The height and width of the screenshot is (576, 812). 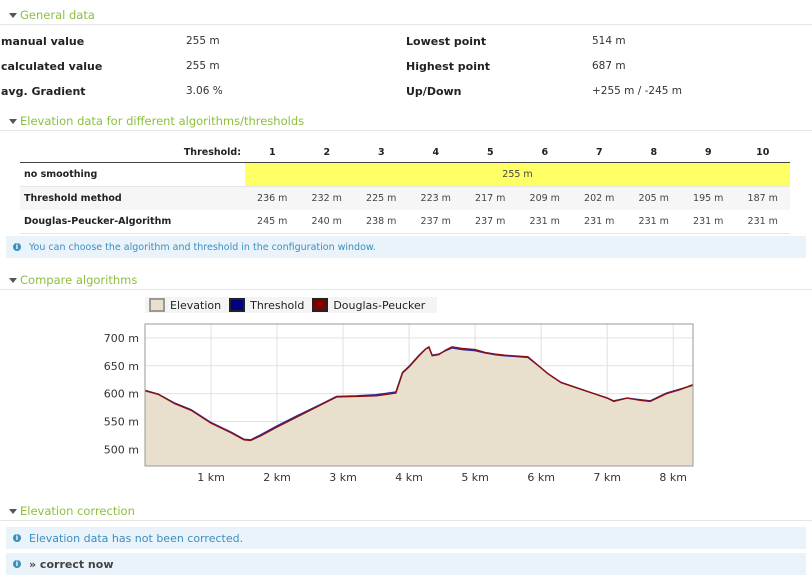 I want to click on y-tick-label: 650 m, so click(x=121, y=366).